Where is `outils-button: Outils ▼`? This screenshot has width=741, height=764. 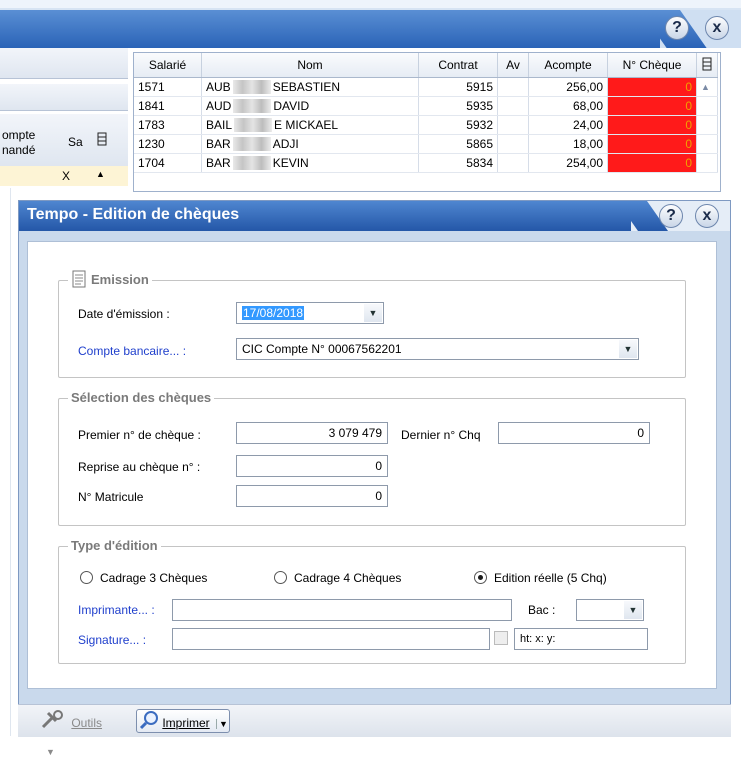 outils-button: Outils ▼ is located at coordinates (80, 733).